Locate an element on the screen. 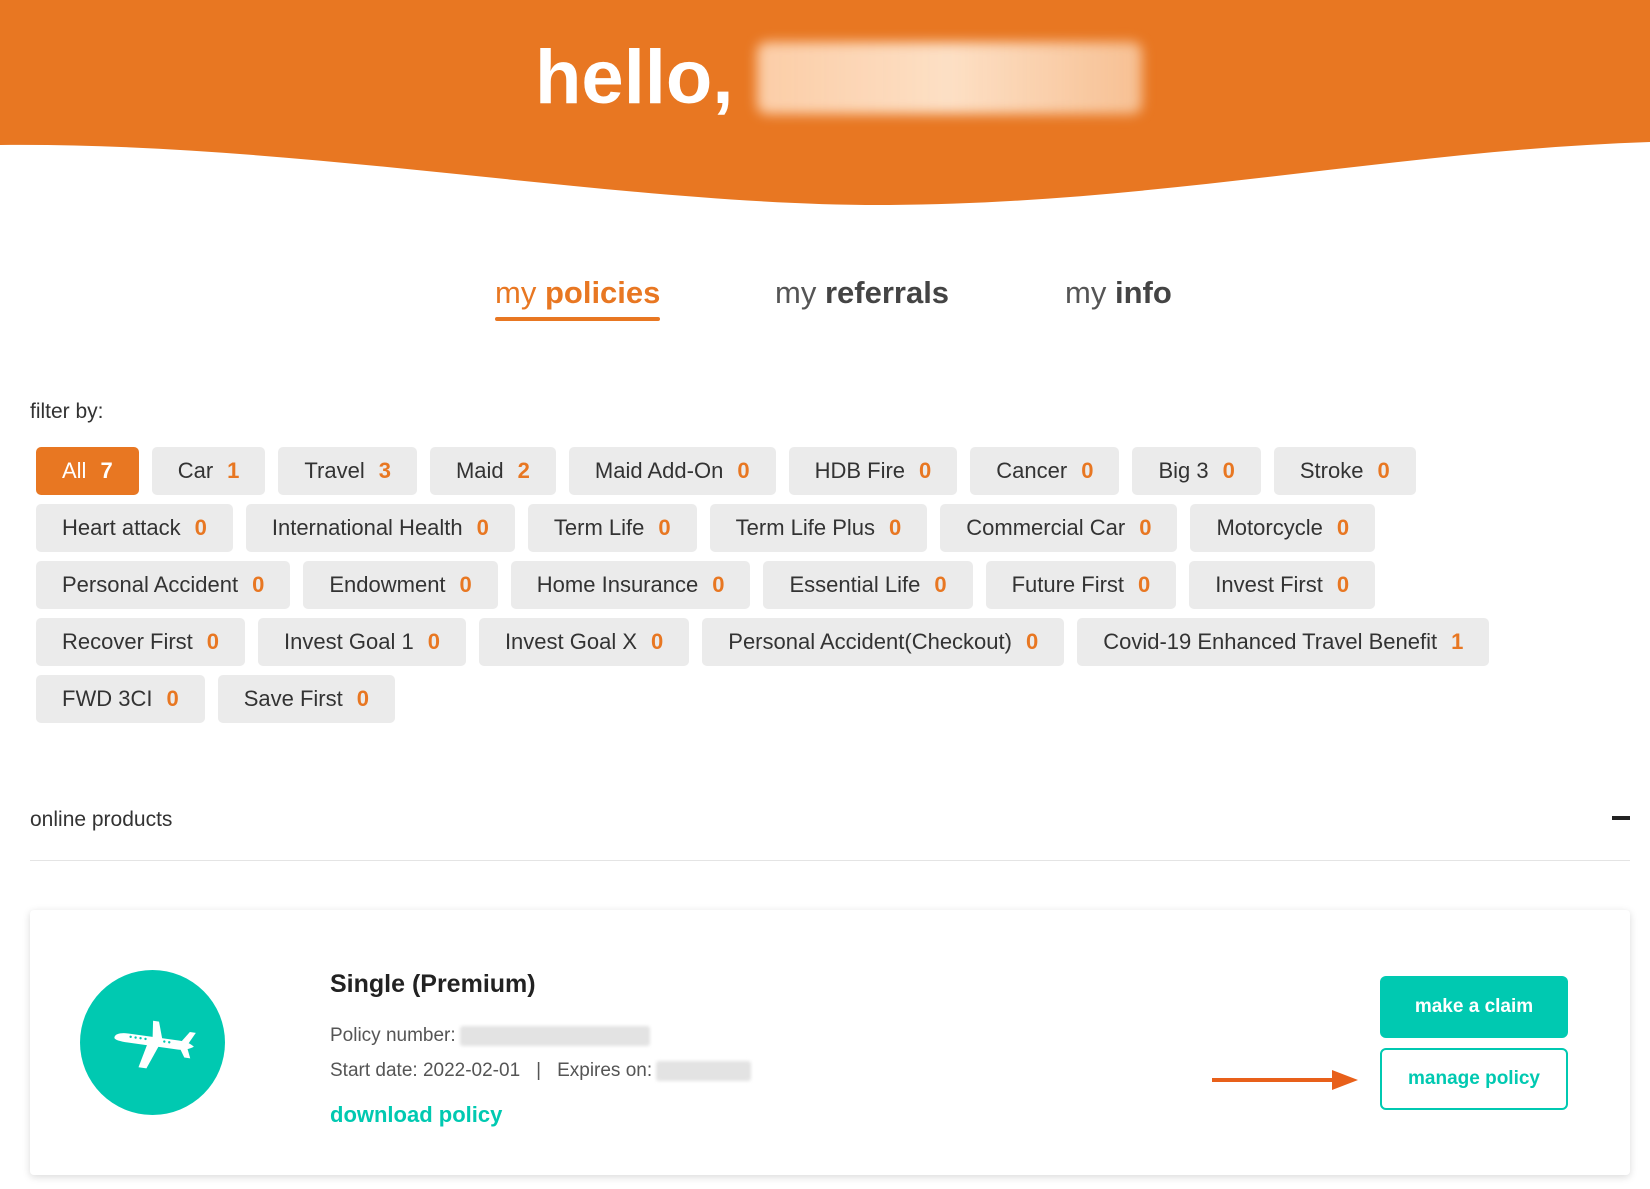 This screenshot has width=1650, height=1189. filter-chip-personal-accident-checkout: Personal Accident(Checkout) 0 is located at coordinates (883, 642).